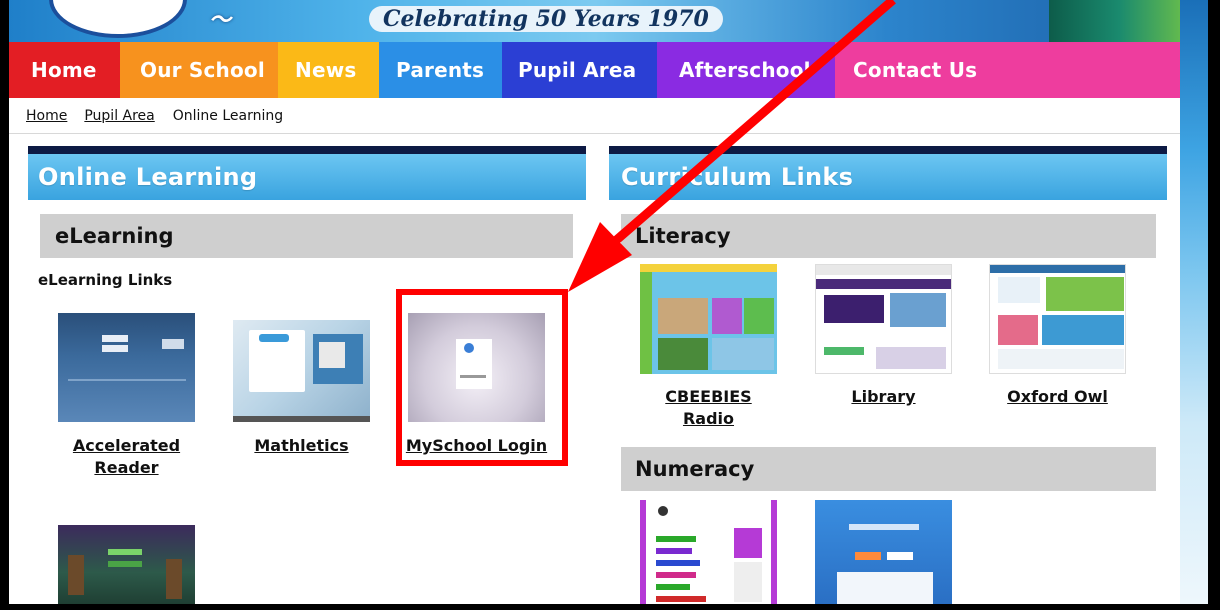  What do you see at coordinates (646, 323) in the screenshot?
I see `side-bar-shape` at bounding box center [646, 323].